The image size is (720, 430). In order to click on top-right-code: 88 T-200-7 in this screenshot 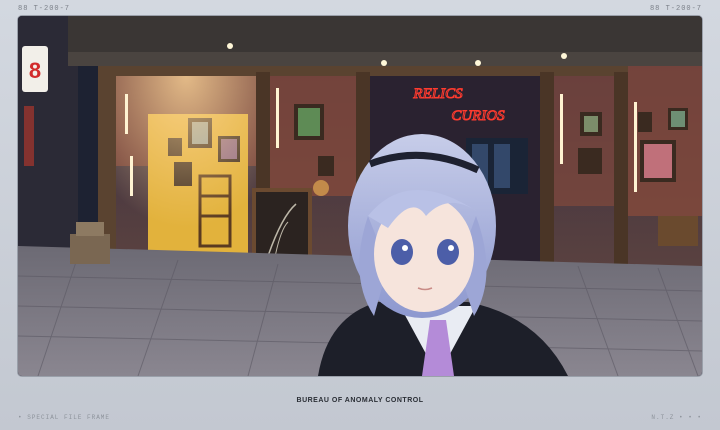, I will do `click(675, 9)`.